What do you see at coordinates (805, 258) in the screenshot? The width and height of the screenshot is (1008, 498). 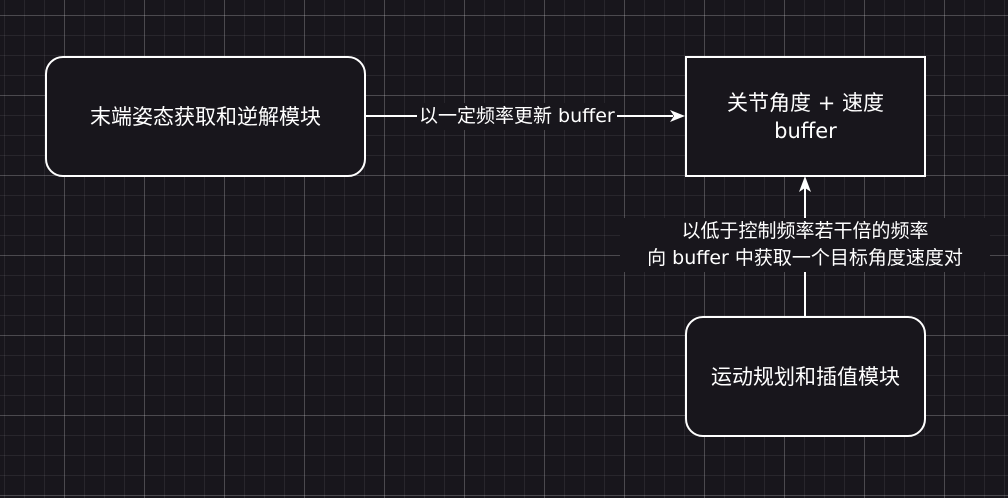 I see `fetch-label-line2: 向 buffer 中获取一个目标角度速度对` at bounding box center [805, 258].